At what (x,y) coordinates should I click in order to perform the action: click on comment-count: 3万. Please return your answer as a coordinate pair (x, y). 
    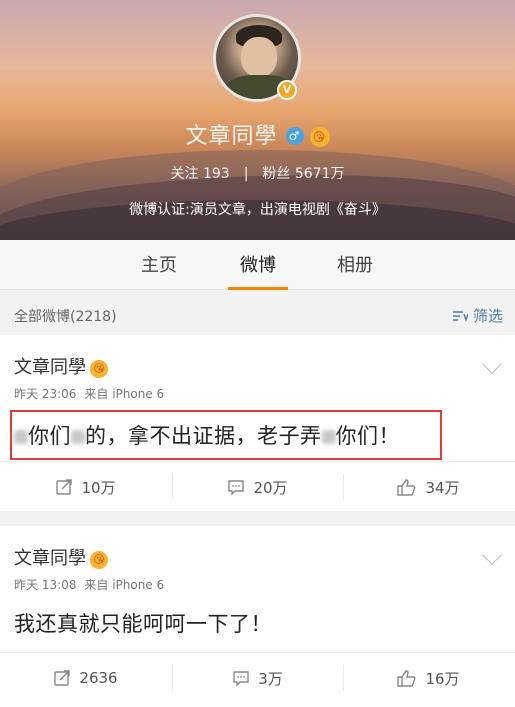
    Looking at the image, I should click on (270, 678).